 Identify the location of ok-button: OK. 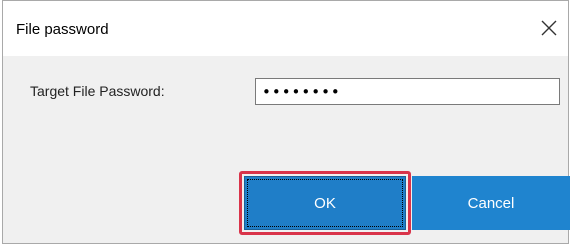
(325, 203).